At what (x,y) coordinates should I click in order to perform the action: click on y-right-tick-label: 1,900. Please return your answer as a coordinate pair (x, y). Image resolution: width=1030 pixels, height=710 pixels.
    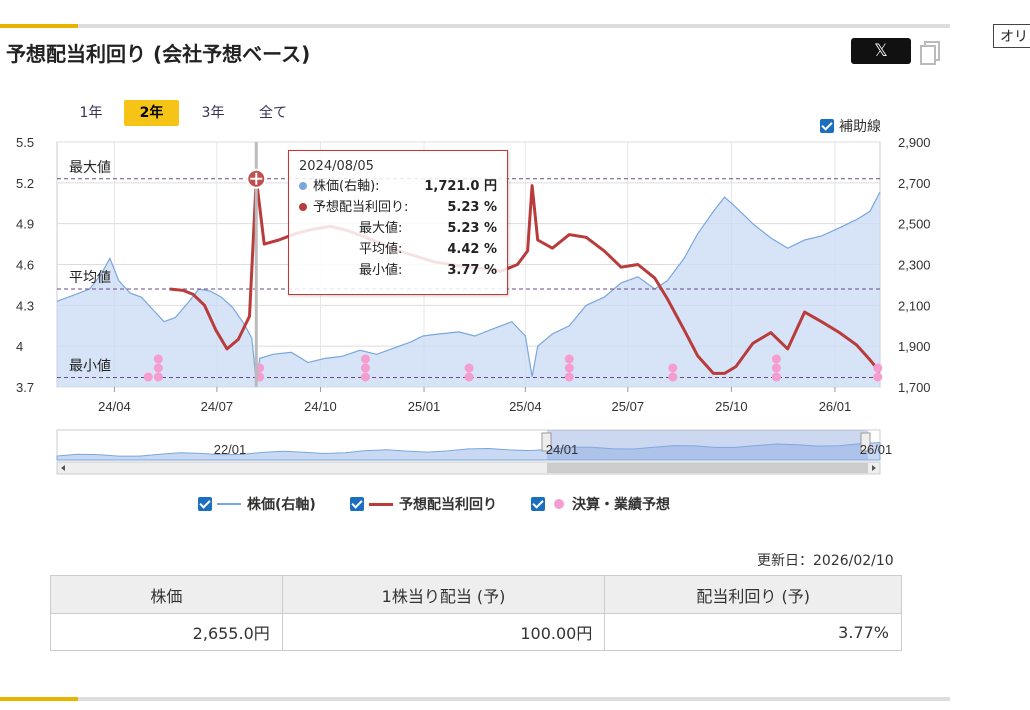
    Looking at the image, I should click on (914, 346).